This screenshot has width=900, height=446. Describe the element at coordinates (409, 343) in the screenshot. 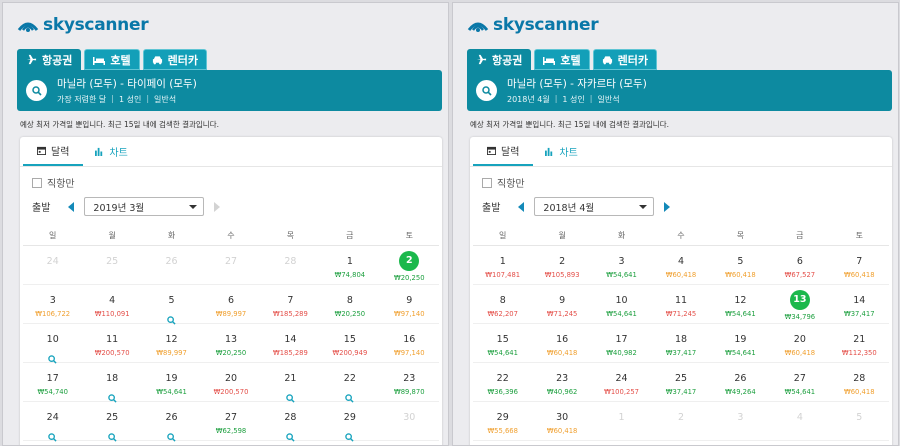

I see `calendar-day: 16 ₩97,140` at that location.